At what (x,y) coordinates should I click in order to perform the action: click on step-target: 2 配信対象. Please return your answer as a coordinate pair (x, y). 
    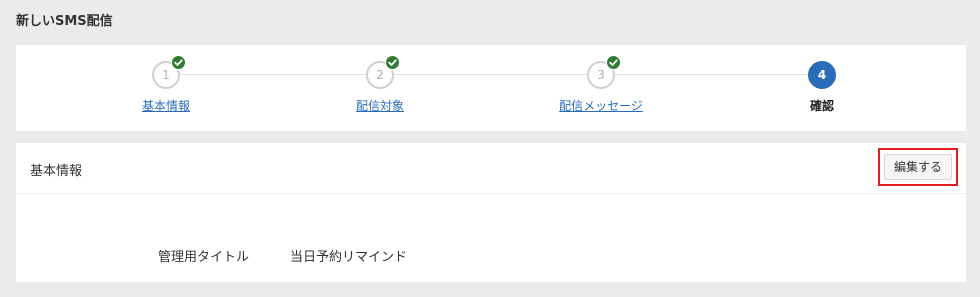
    Looking at the image, I should click on (380, 84).